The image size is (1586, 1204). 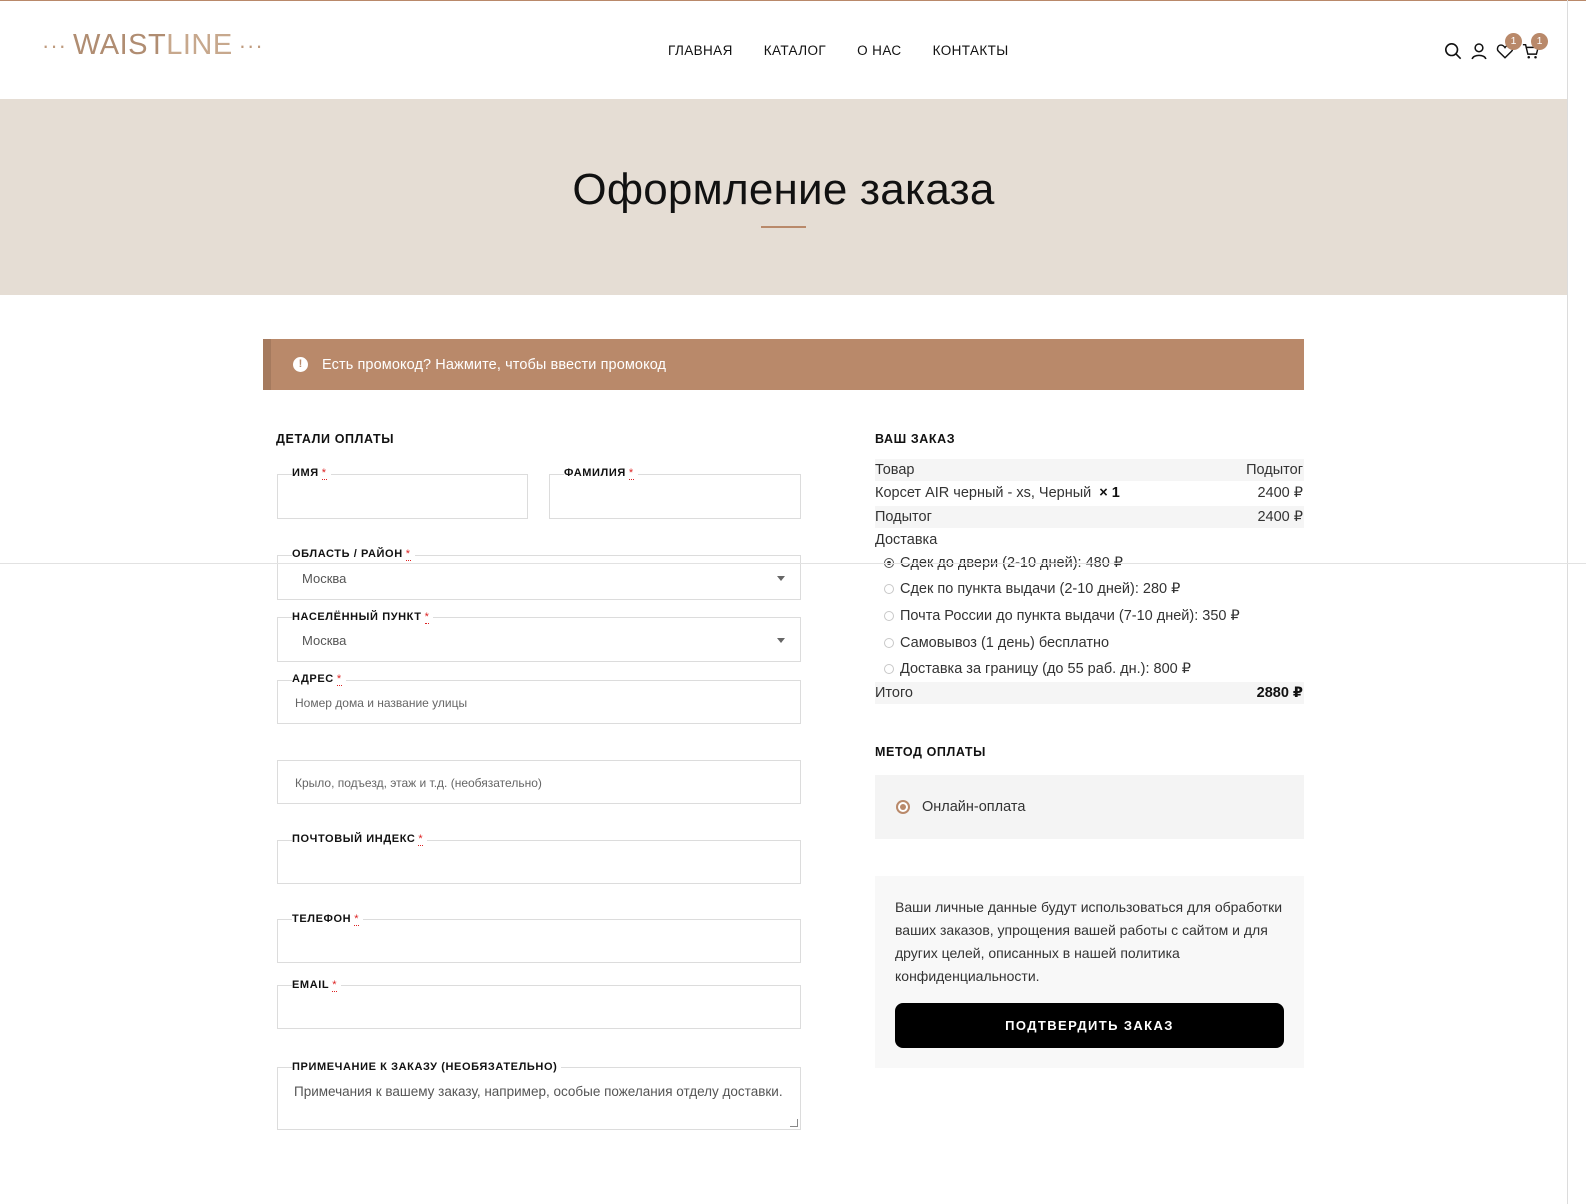 I want to click on page-title: Оформление заказа, so click(x=783, y=189).